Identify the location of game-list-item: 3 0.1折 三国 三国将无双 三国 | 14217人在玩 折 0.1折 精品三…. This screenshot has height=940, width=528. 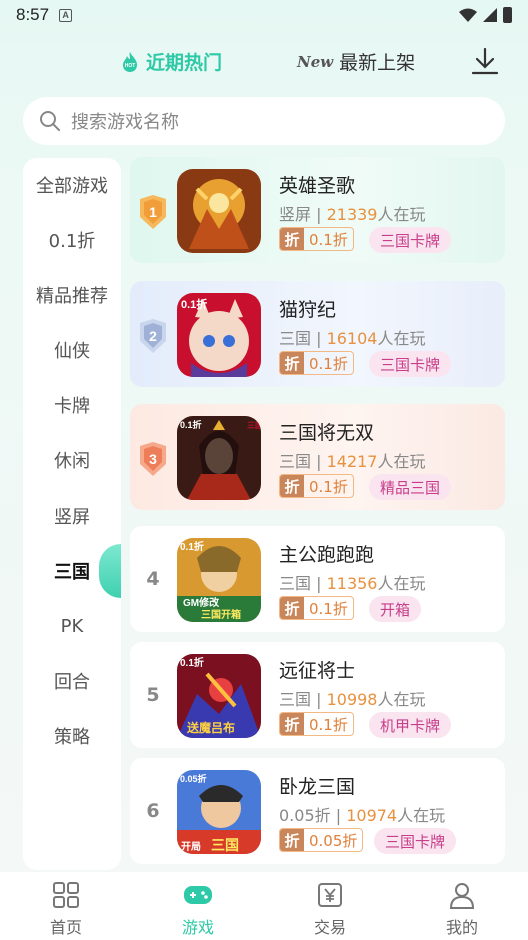
(317, 457).